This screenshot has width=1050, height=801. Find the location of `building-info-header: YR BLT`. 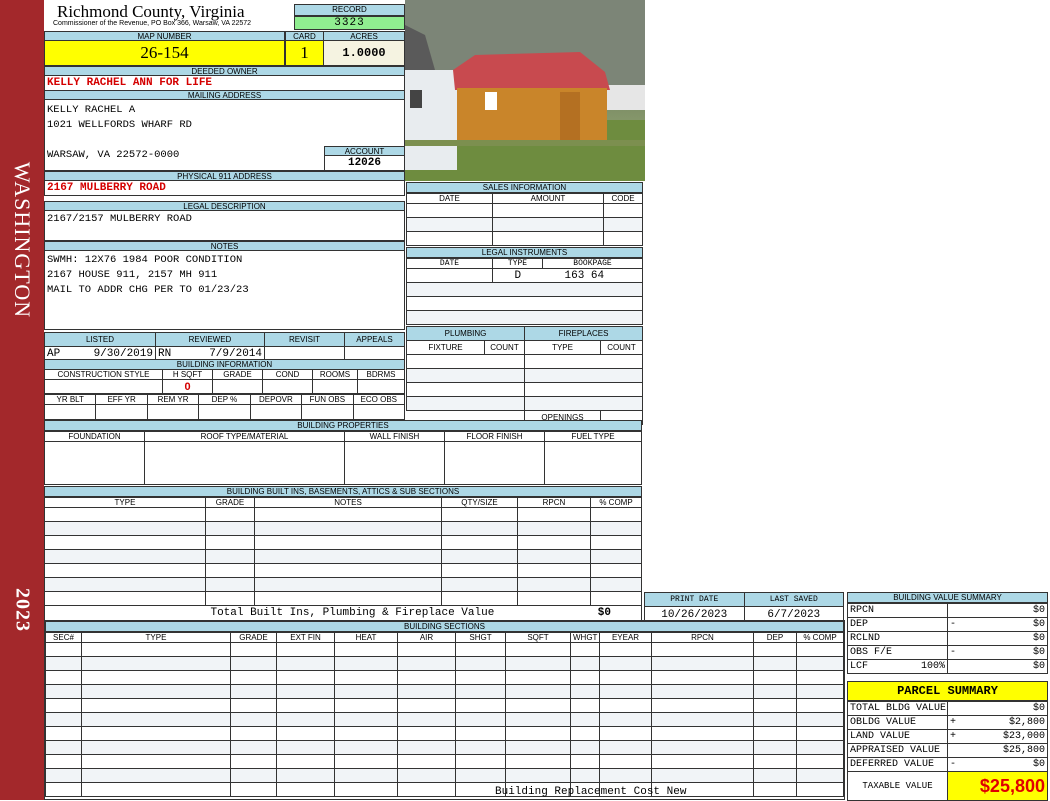

building-info-header: YR BLT is located at coordinates (70, 399).